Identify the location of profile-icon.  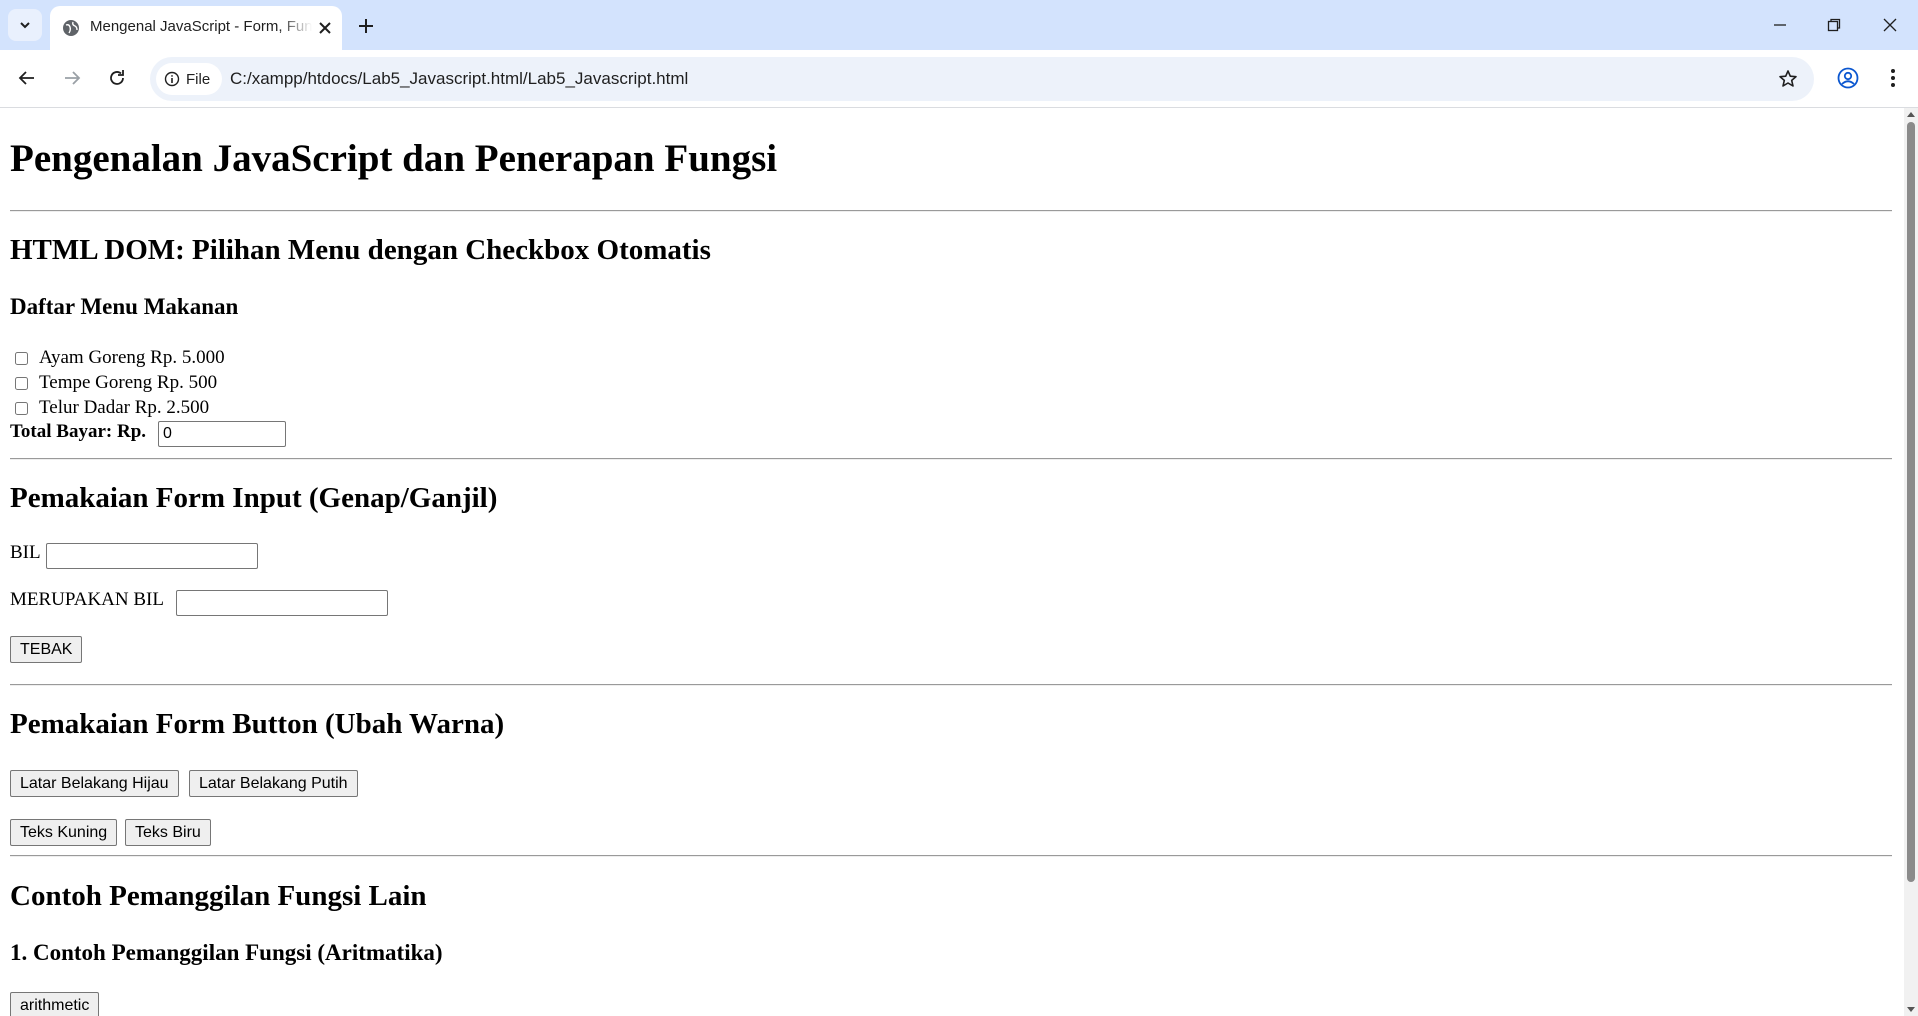
(1848, 78).